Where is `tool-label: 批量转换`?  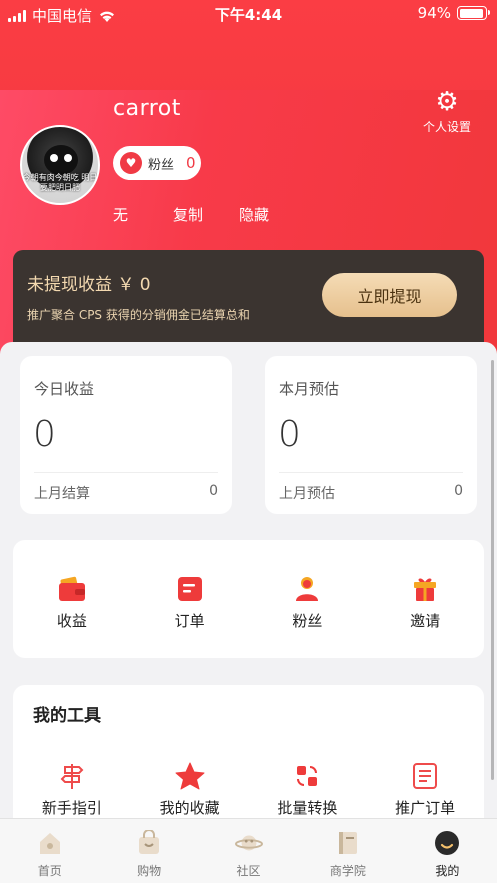 tool-label: 批量转换 is located at coordinates (307, 808).